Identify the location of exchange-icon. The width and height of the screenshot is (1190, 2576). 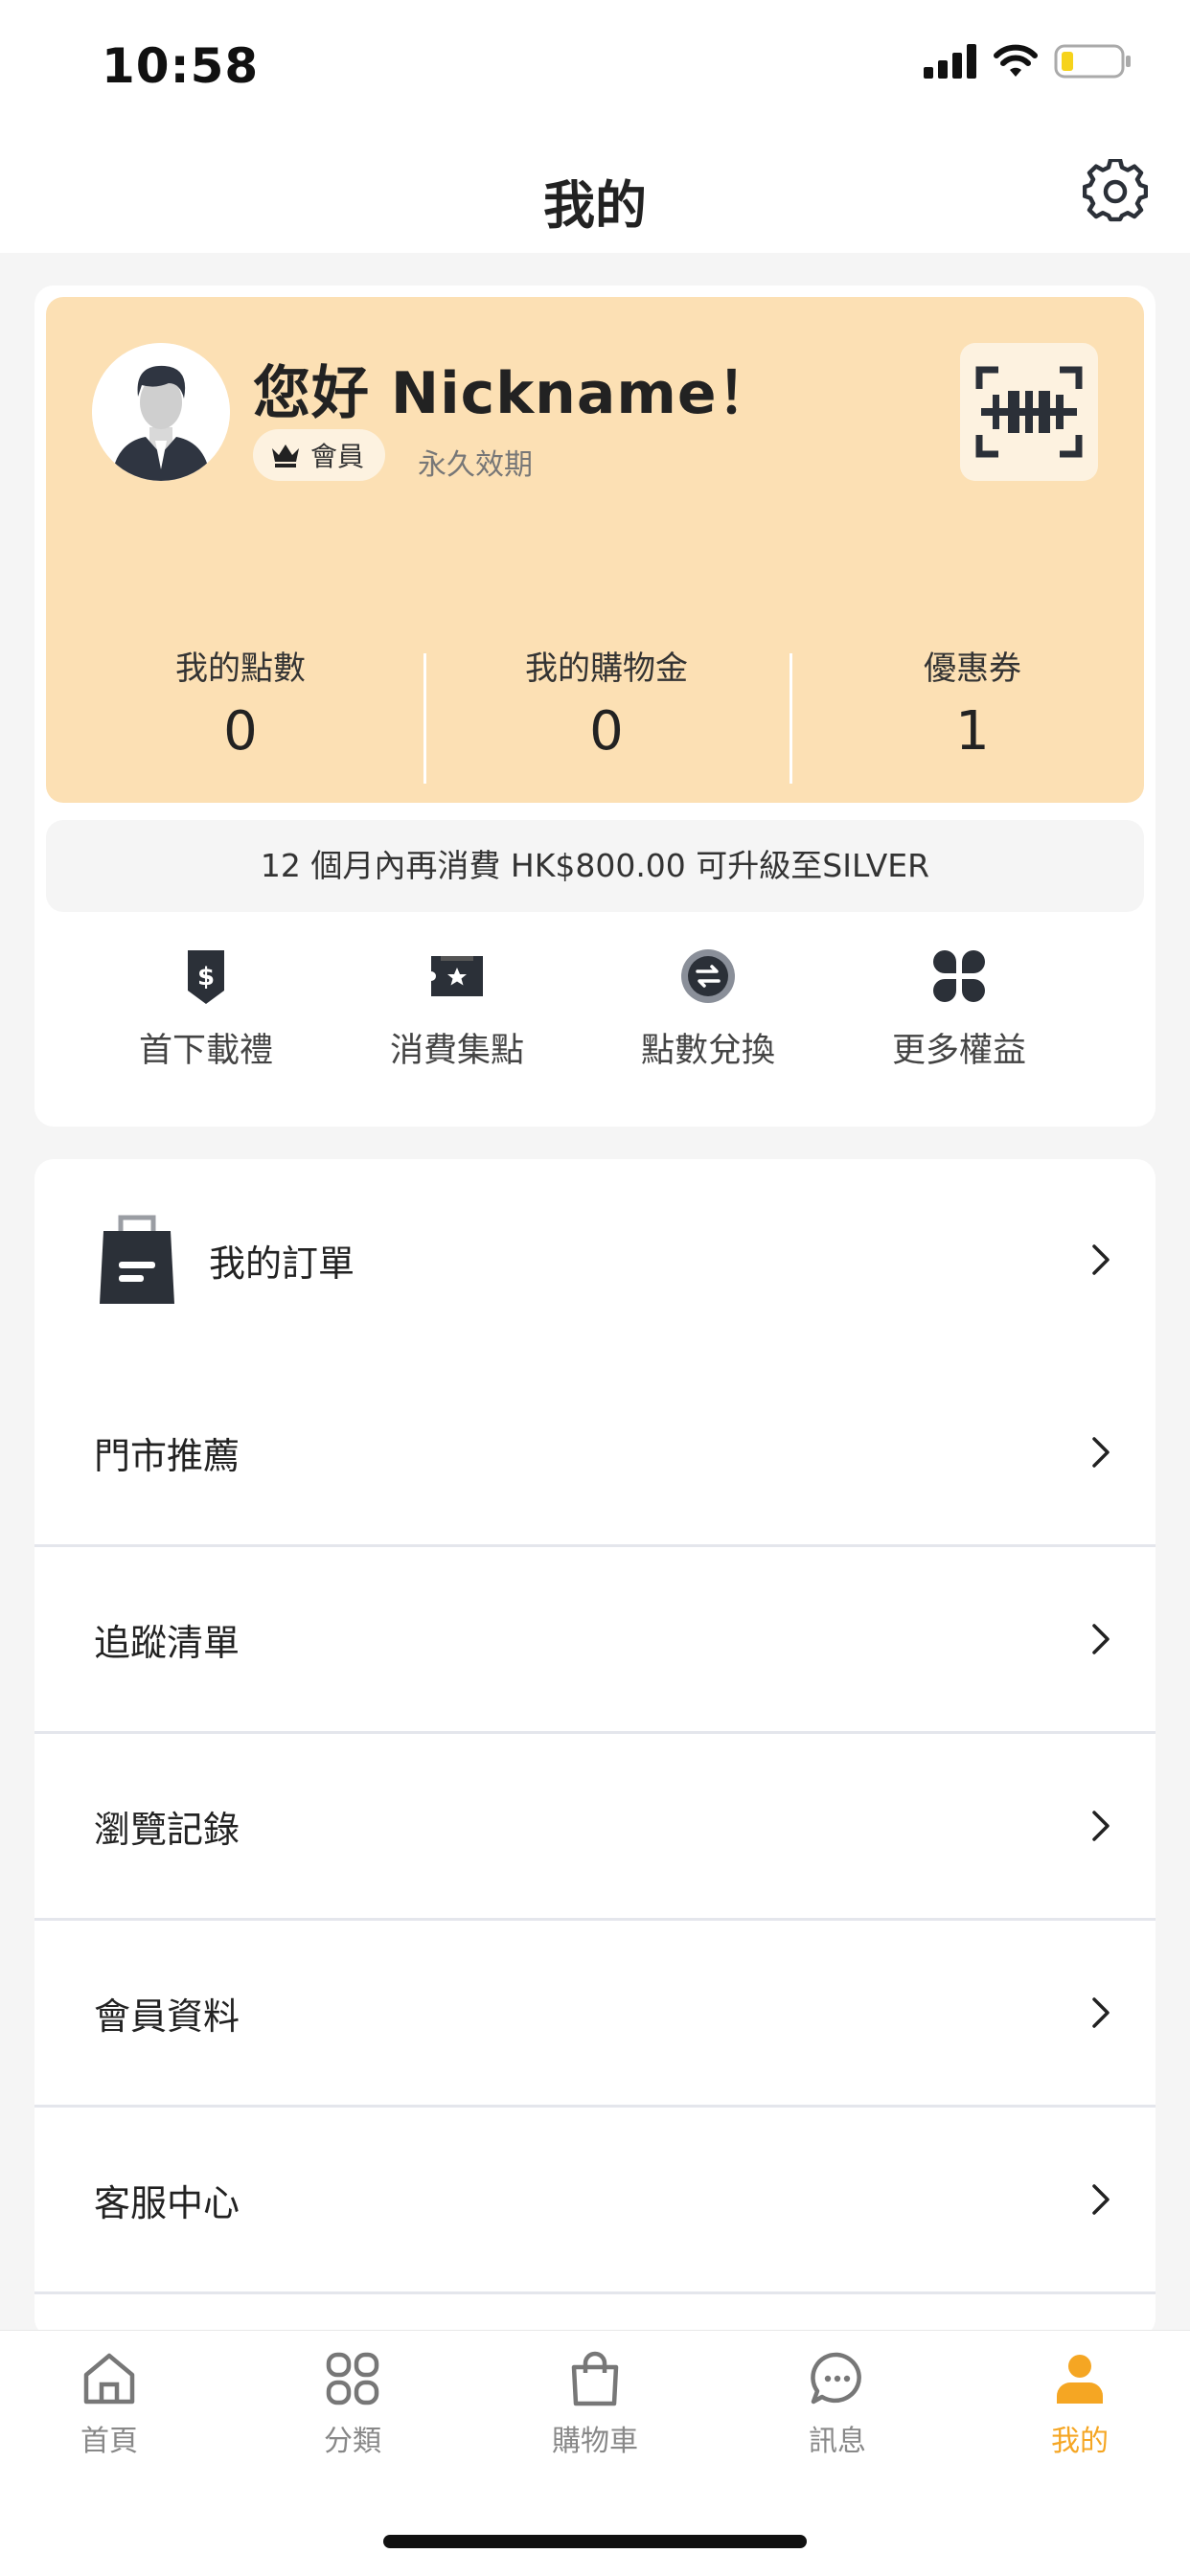
(708, 976).